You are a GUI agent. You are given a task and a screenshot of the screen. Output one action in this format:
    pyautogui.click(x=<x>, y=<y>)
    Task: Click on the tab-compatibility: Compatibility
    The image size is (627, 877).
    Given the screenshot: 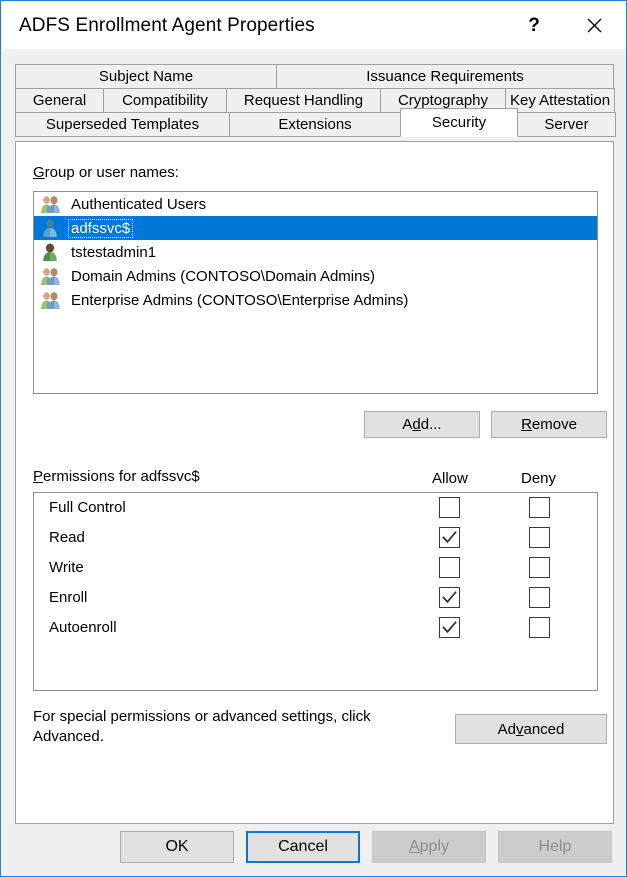 What is the action you would take?
    pyautogui.click(x=165, y=100)
    